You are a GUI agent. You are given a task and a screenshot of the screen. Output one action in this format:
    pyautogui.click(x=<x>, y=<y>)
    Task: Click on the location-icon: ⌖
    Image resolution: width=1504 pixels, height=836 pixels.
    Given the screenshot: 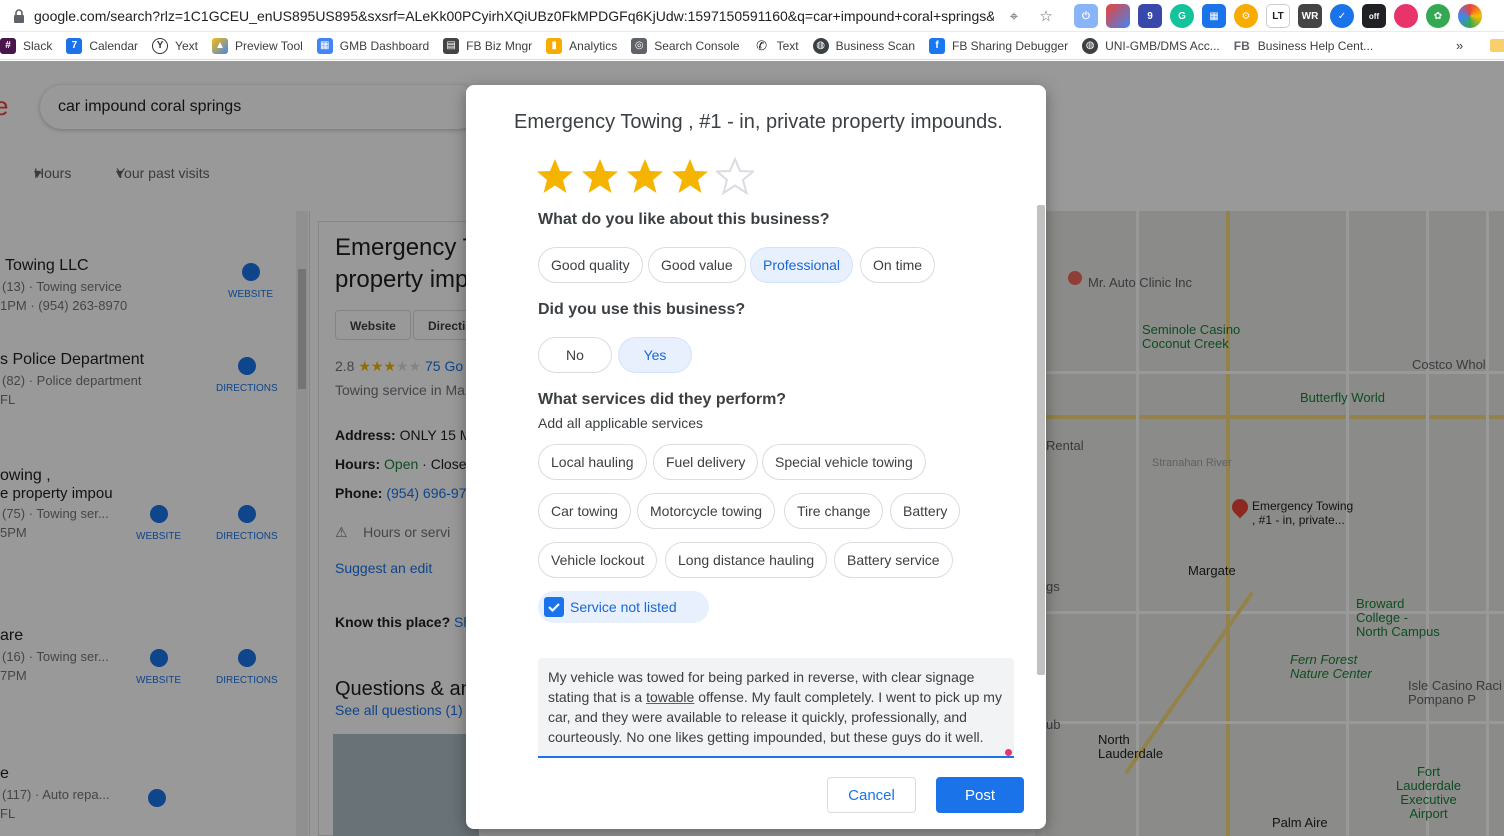 What is the action you would take?
    pyautogui.click(x=1014, y=16)
    